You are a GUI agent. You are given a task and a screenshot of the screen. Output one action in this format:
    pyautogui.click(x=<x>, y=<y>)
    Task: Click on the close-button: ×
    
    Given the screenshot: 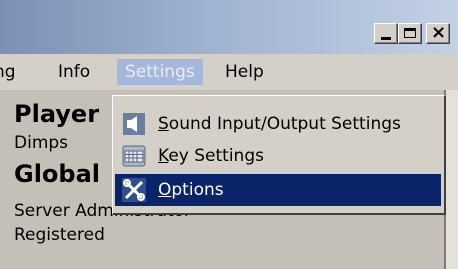 What is the action you would take?
    pyautogui.click(x=438, y=33)
    